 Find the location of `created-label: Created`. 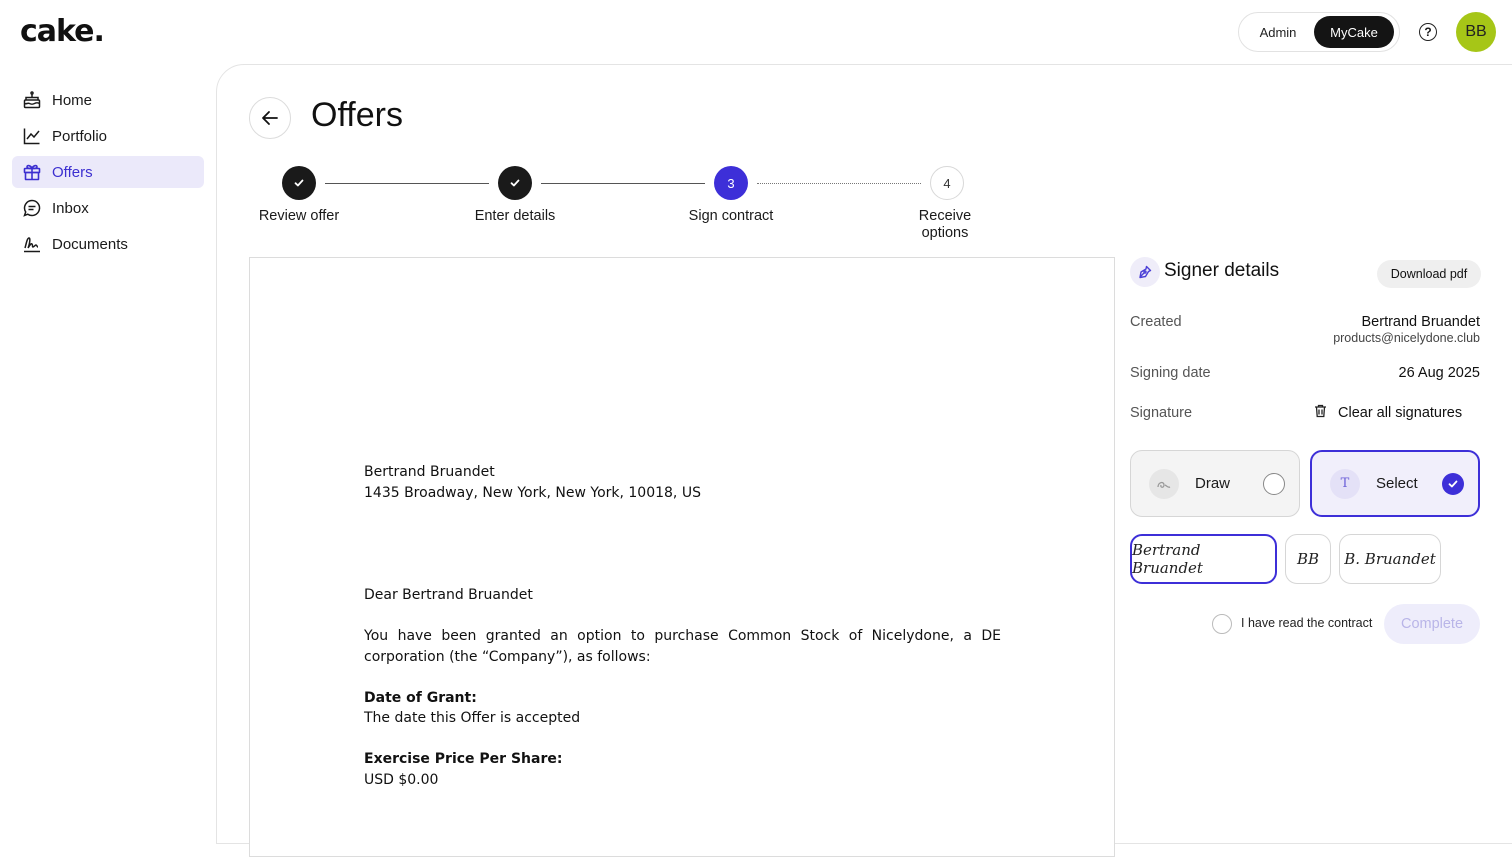

created-label: Created is located at coordinates (1156, 322).